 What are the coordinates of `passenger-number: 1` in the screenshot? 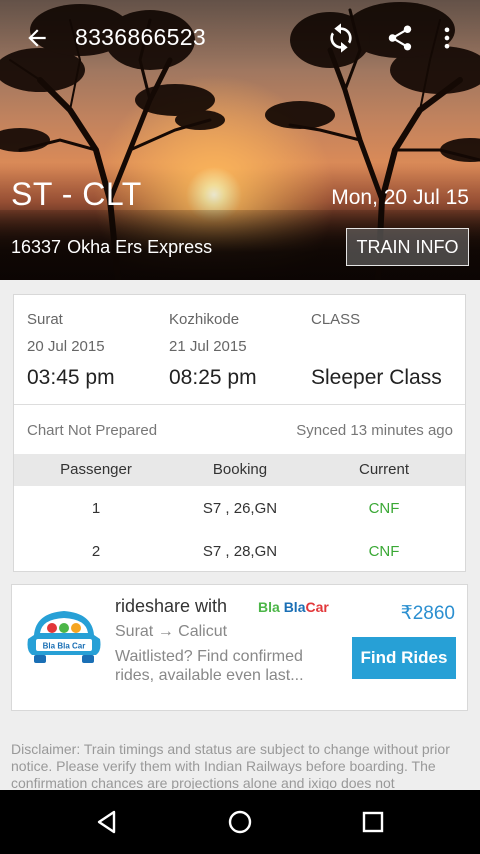 It's located at (96, 508).